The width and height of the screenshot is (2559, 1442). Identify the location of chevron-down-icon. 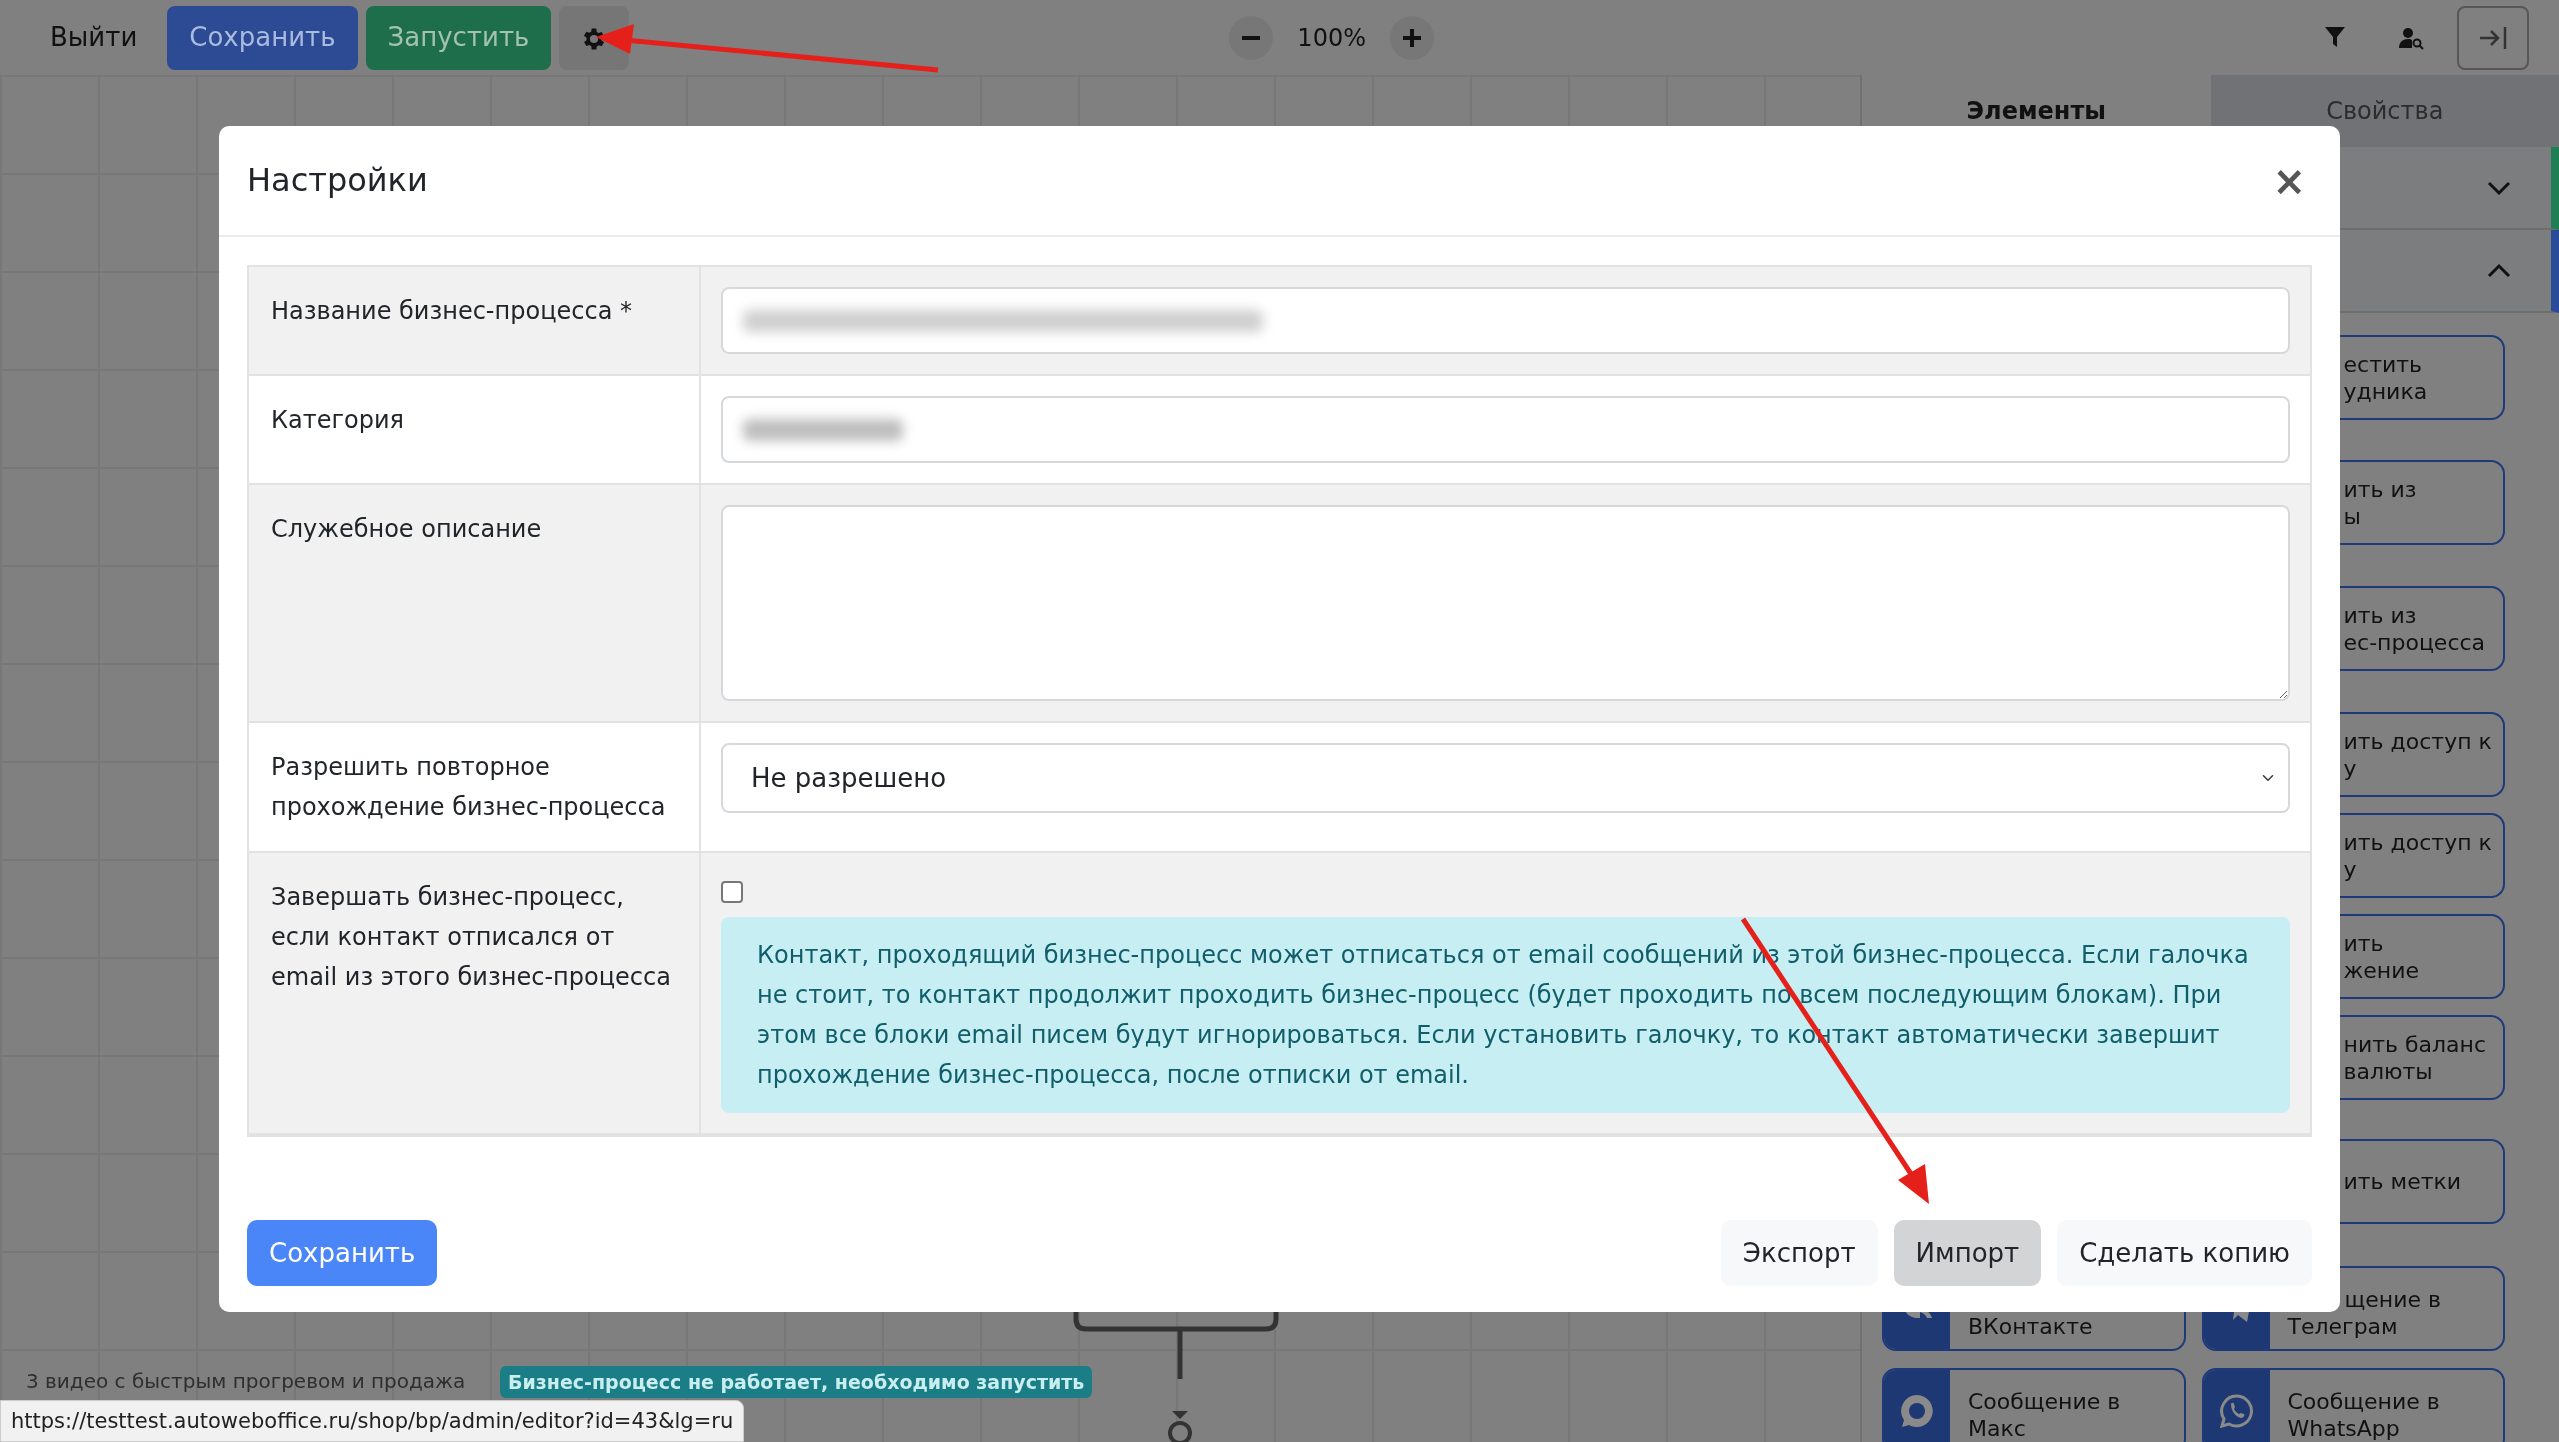
(2499, 187).